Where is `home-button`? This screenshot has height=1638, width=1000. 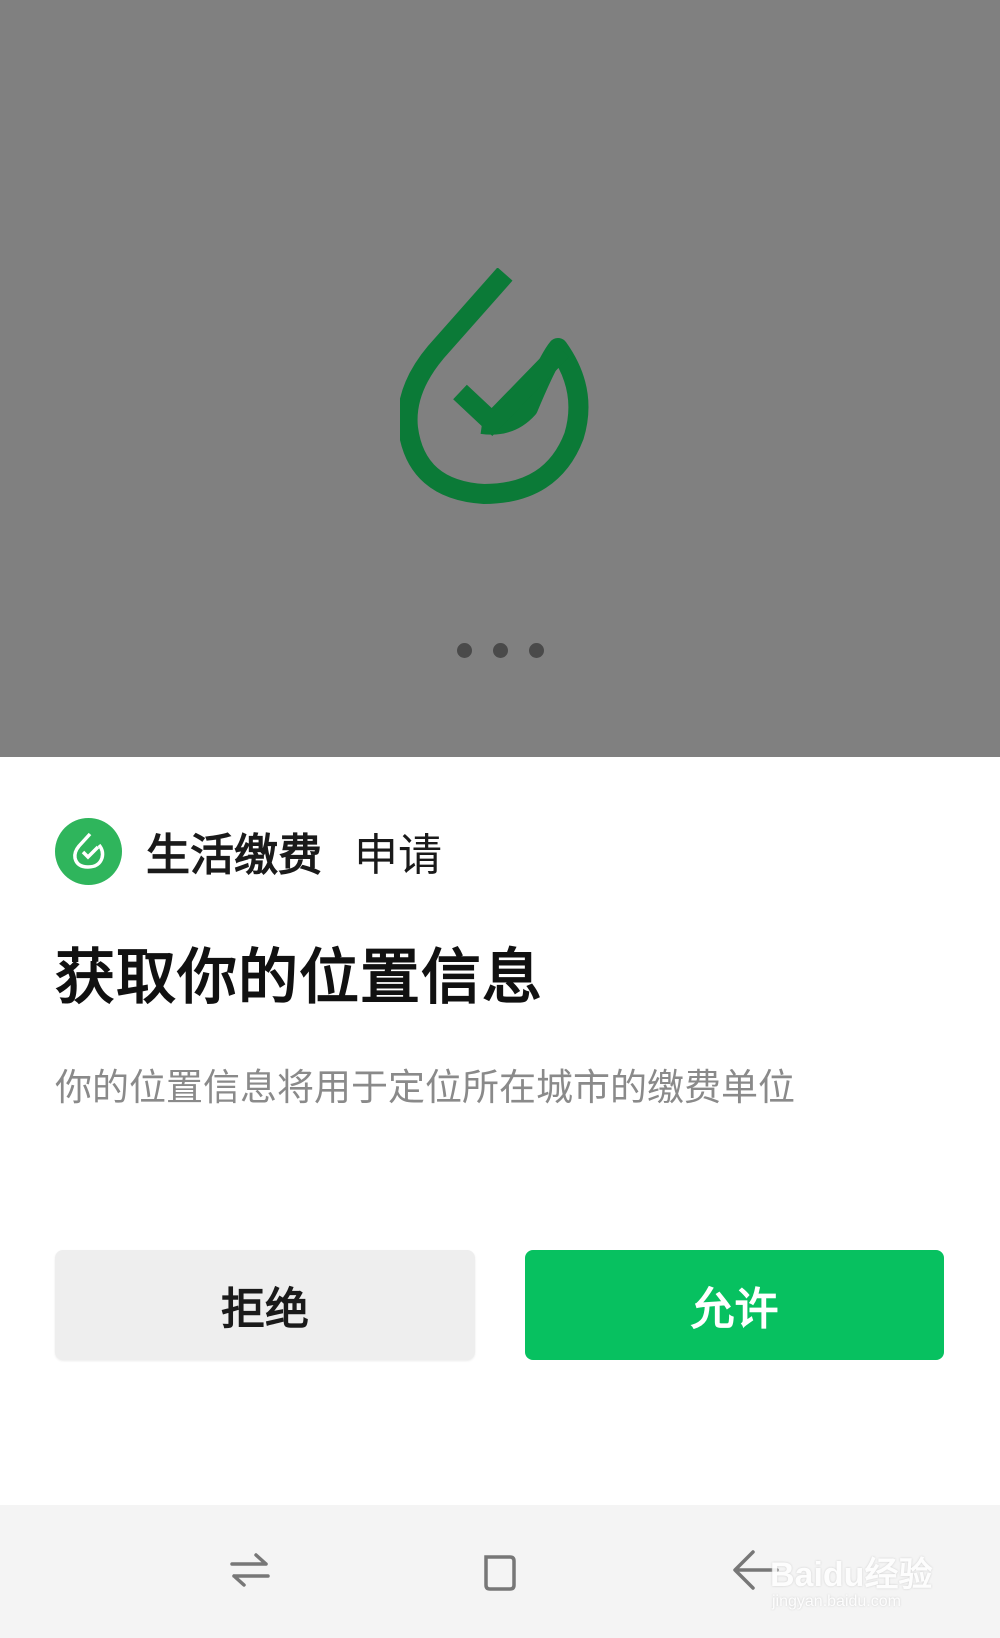
home-button is located at coordinates (500, 1570).